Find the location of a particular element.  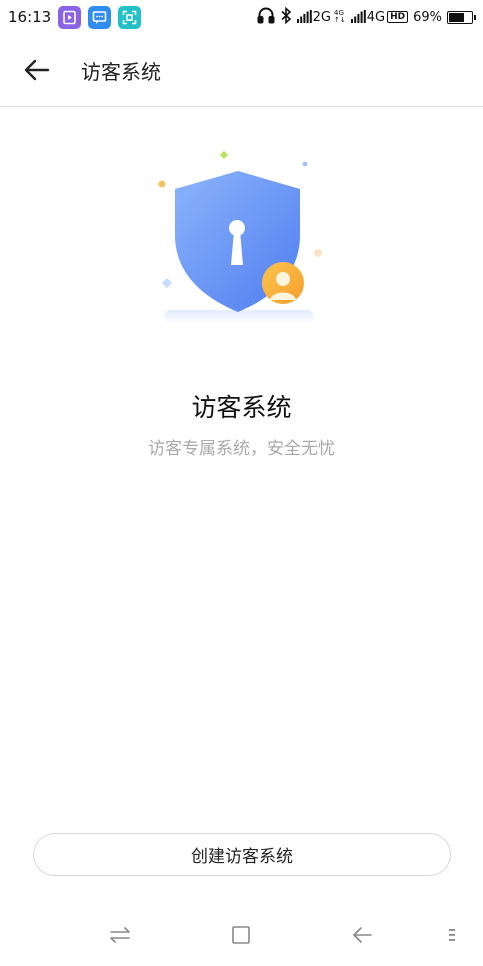

hero-subtitle: 访客专属系统，安全无忧 is located at coordinates (241, 449).